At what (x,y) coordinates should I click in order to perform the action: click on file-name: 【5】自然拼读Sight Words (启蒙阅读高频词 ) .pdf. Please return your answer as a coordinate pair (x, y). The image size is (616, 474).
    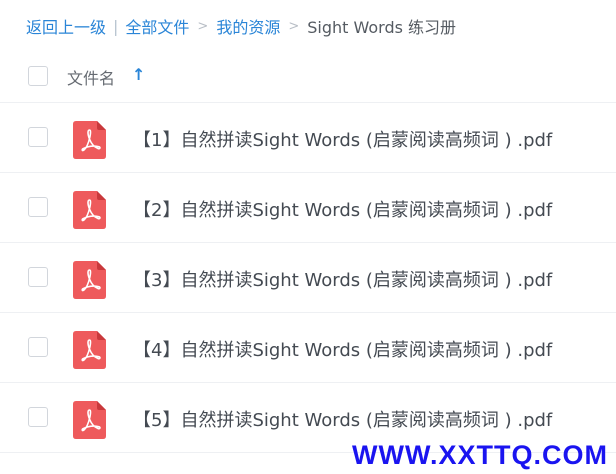
    Looking at the image, I should click on (342, 419).